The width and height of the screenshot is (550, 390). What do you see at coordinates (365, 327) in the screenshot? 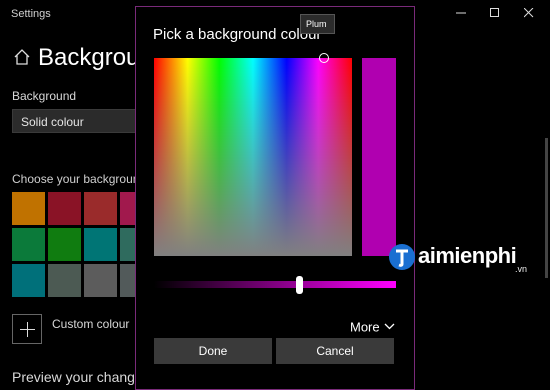
I see `more-label: More` at bounding box center [365, 327].